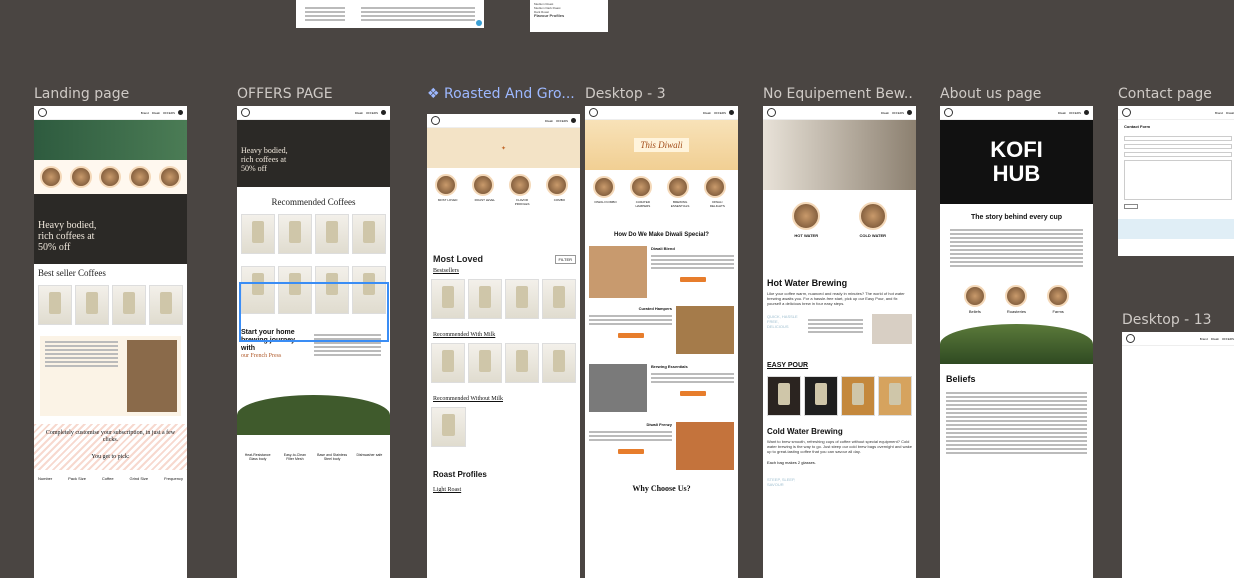 This screenshot has height=578, width=1234. I want to click on option-grind-size: Grind Size, so click(138, 478).